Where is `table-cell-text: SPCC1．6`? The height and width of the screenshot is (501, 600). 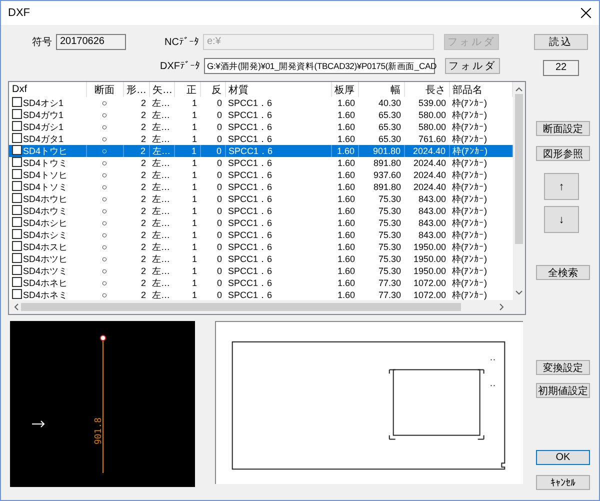
table-cell-text: SPCC1．6 is located at coordinates (250, 271).